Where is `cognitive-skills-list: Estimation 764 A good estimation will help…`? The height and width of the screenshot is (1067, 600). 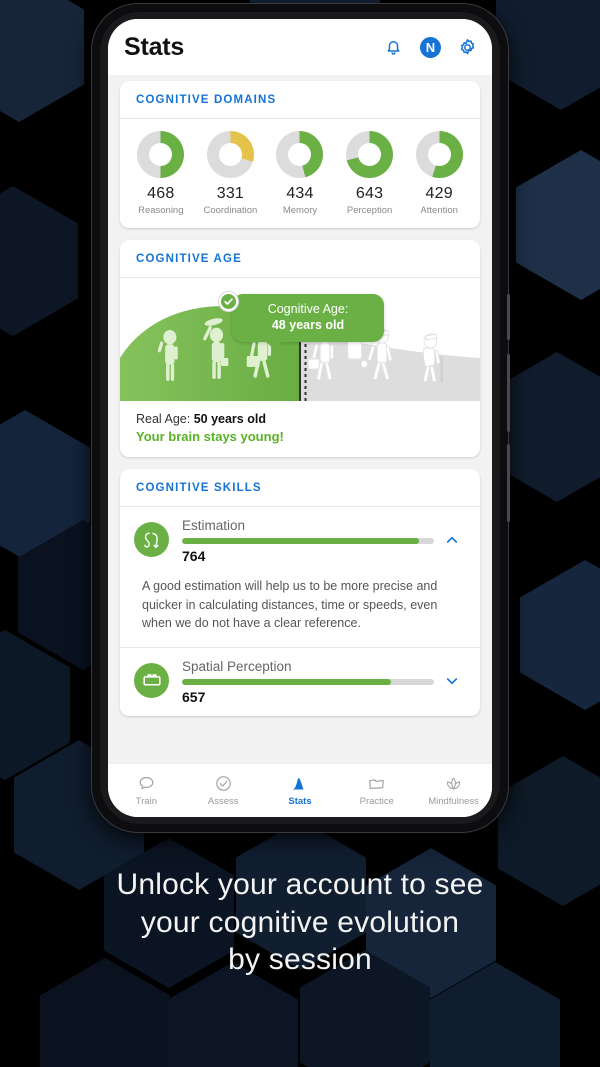
cognitive-skills-list: Estimation 764 A good estimation will help… is located at coordinates (300, 611).